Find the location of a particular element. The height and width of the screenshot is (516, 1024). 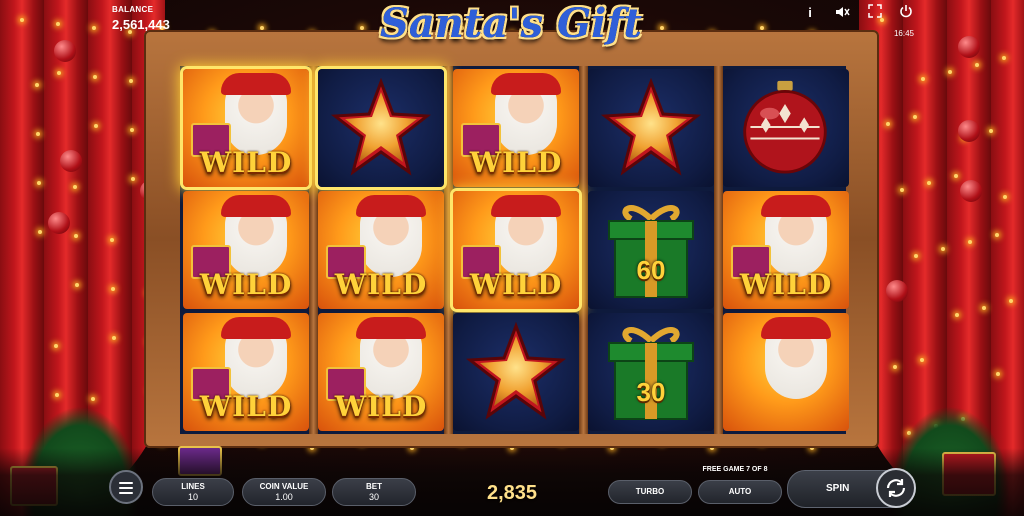

lines-button: LINES 10 is located at coordinates (193, 492).